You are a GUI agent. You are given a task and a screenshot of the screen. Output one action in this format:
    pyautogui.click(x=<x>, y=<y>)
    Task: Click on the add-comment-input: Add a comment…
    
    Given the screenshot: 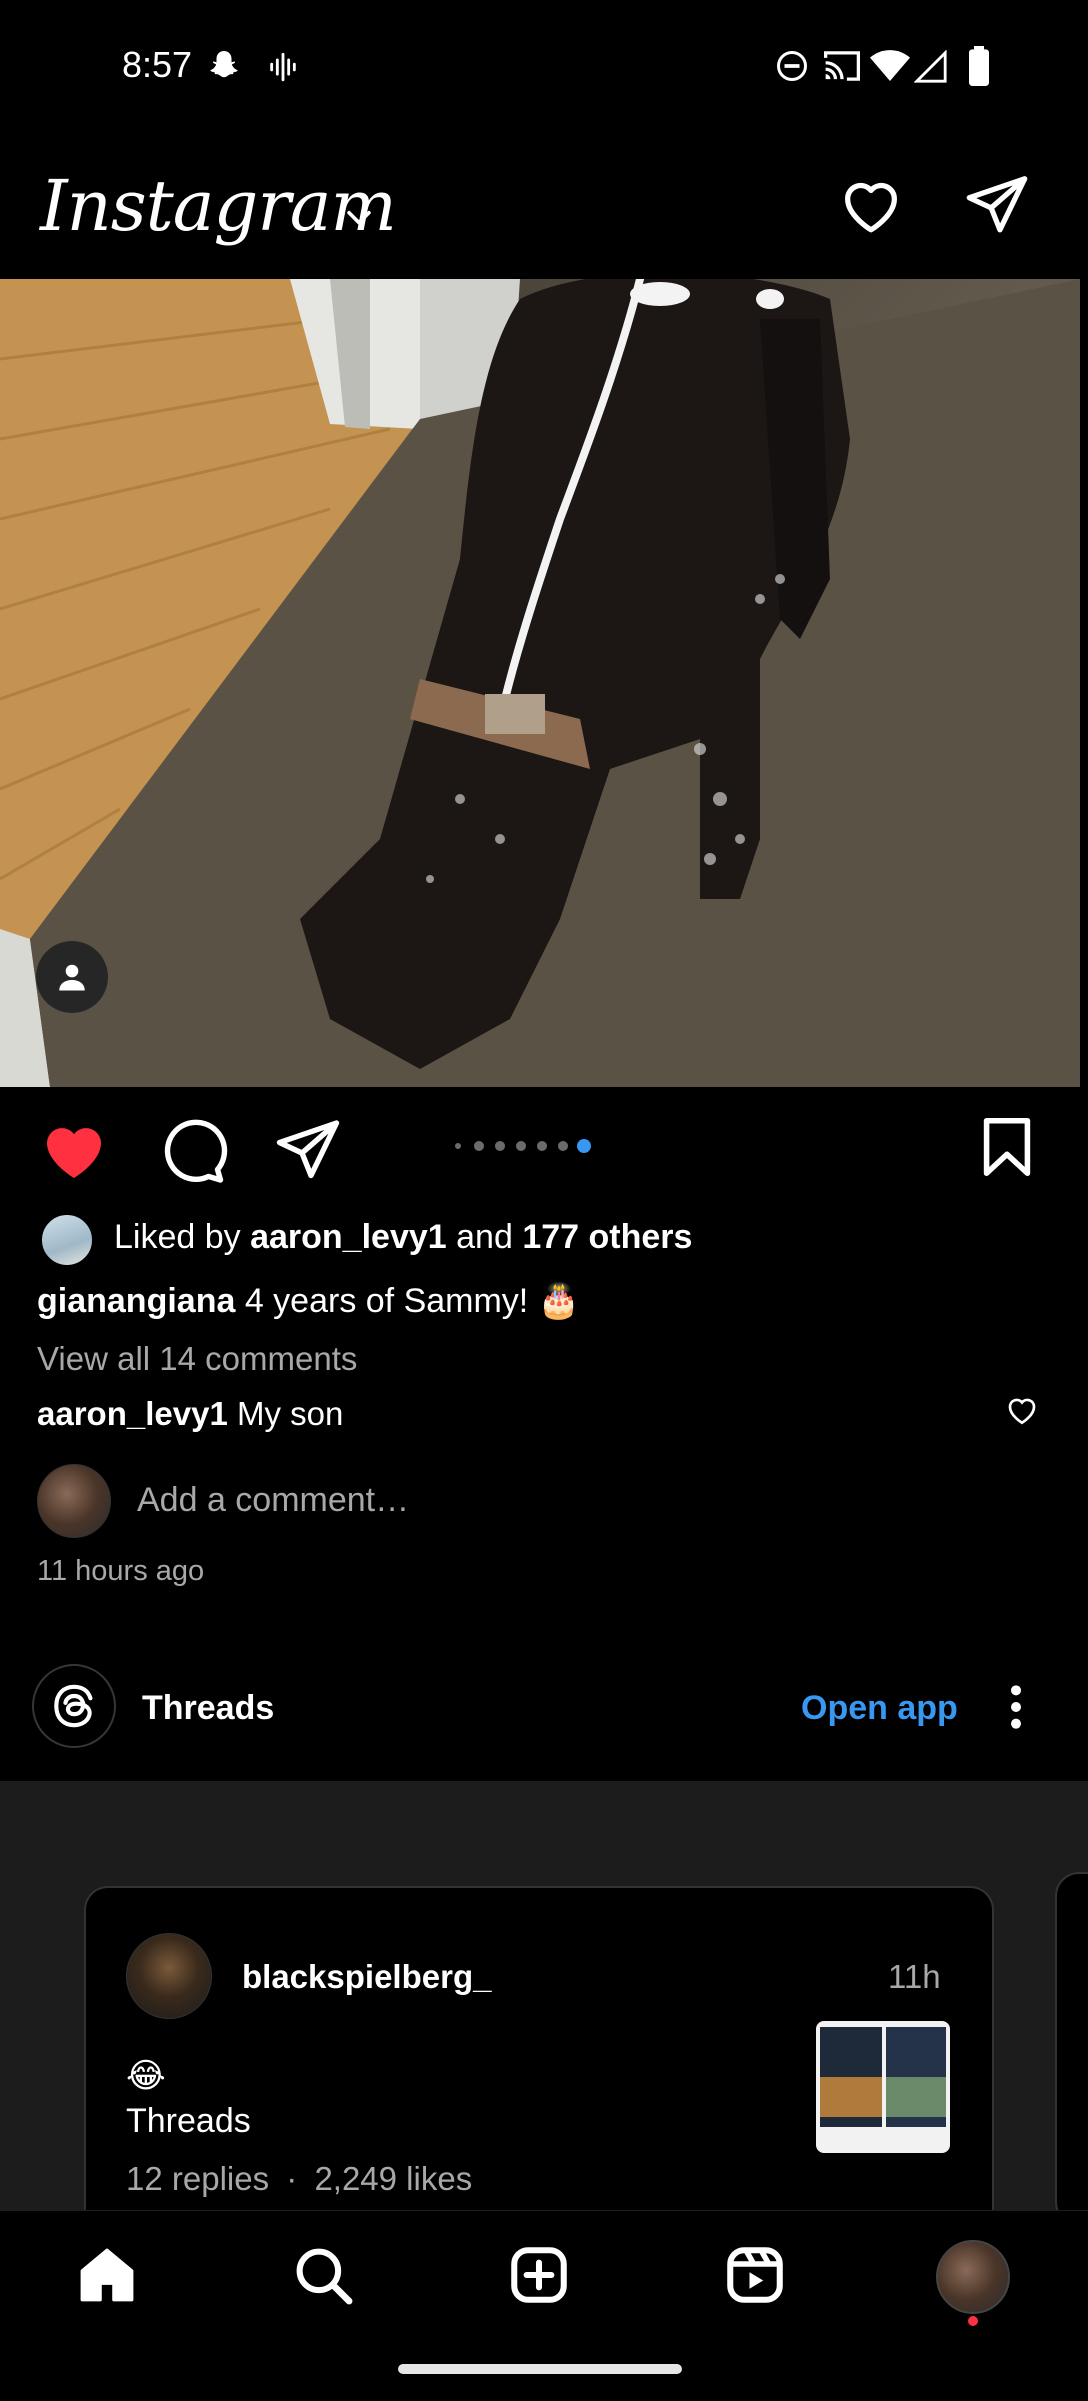 What is the action you would take?
    pyautogui.click(x=273, y=1500)
    